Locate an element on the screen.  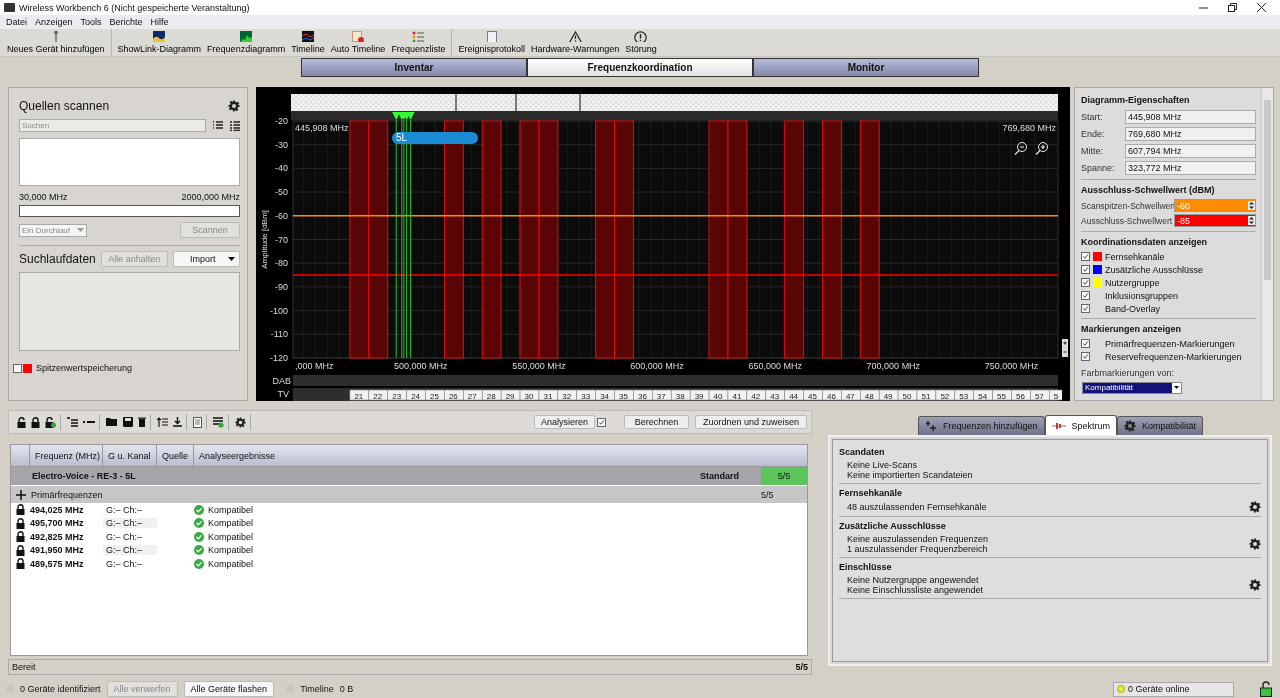
tv-channel-cell: 49 is located at coordinates (888, 395).